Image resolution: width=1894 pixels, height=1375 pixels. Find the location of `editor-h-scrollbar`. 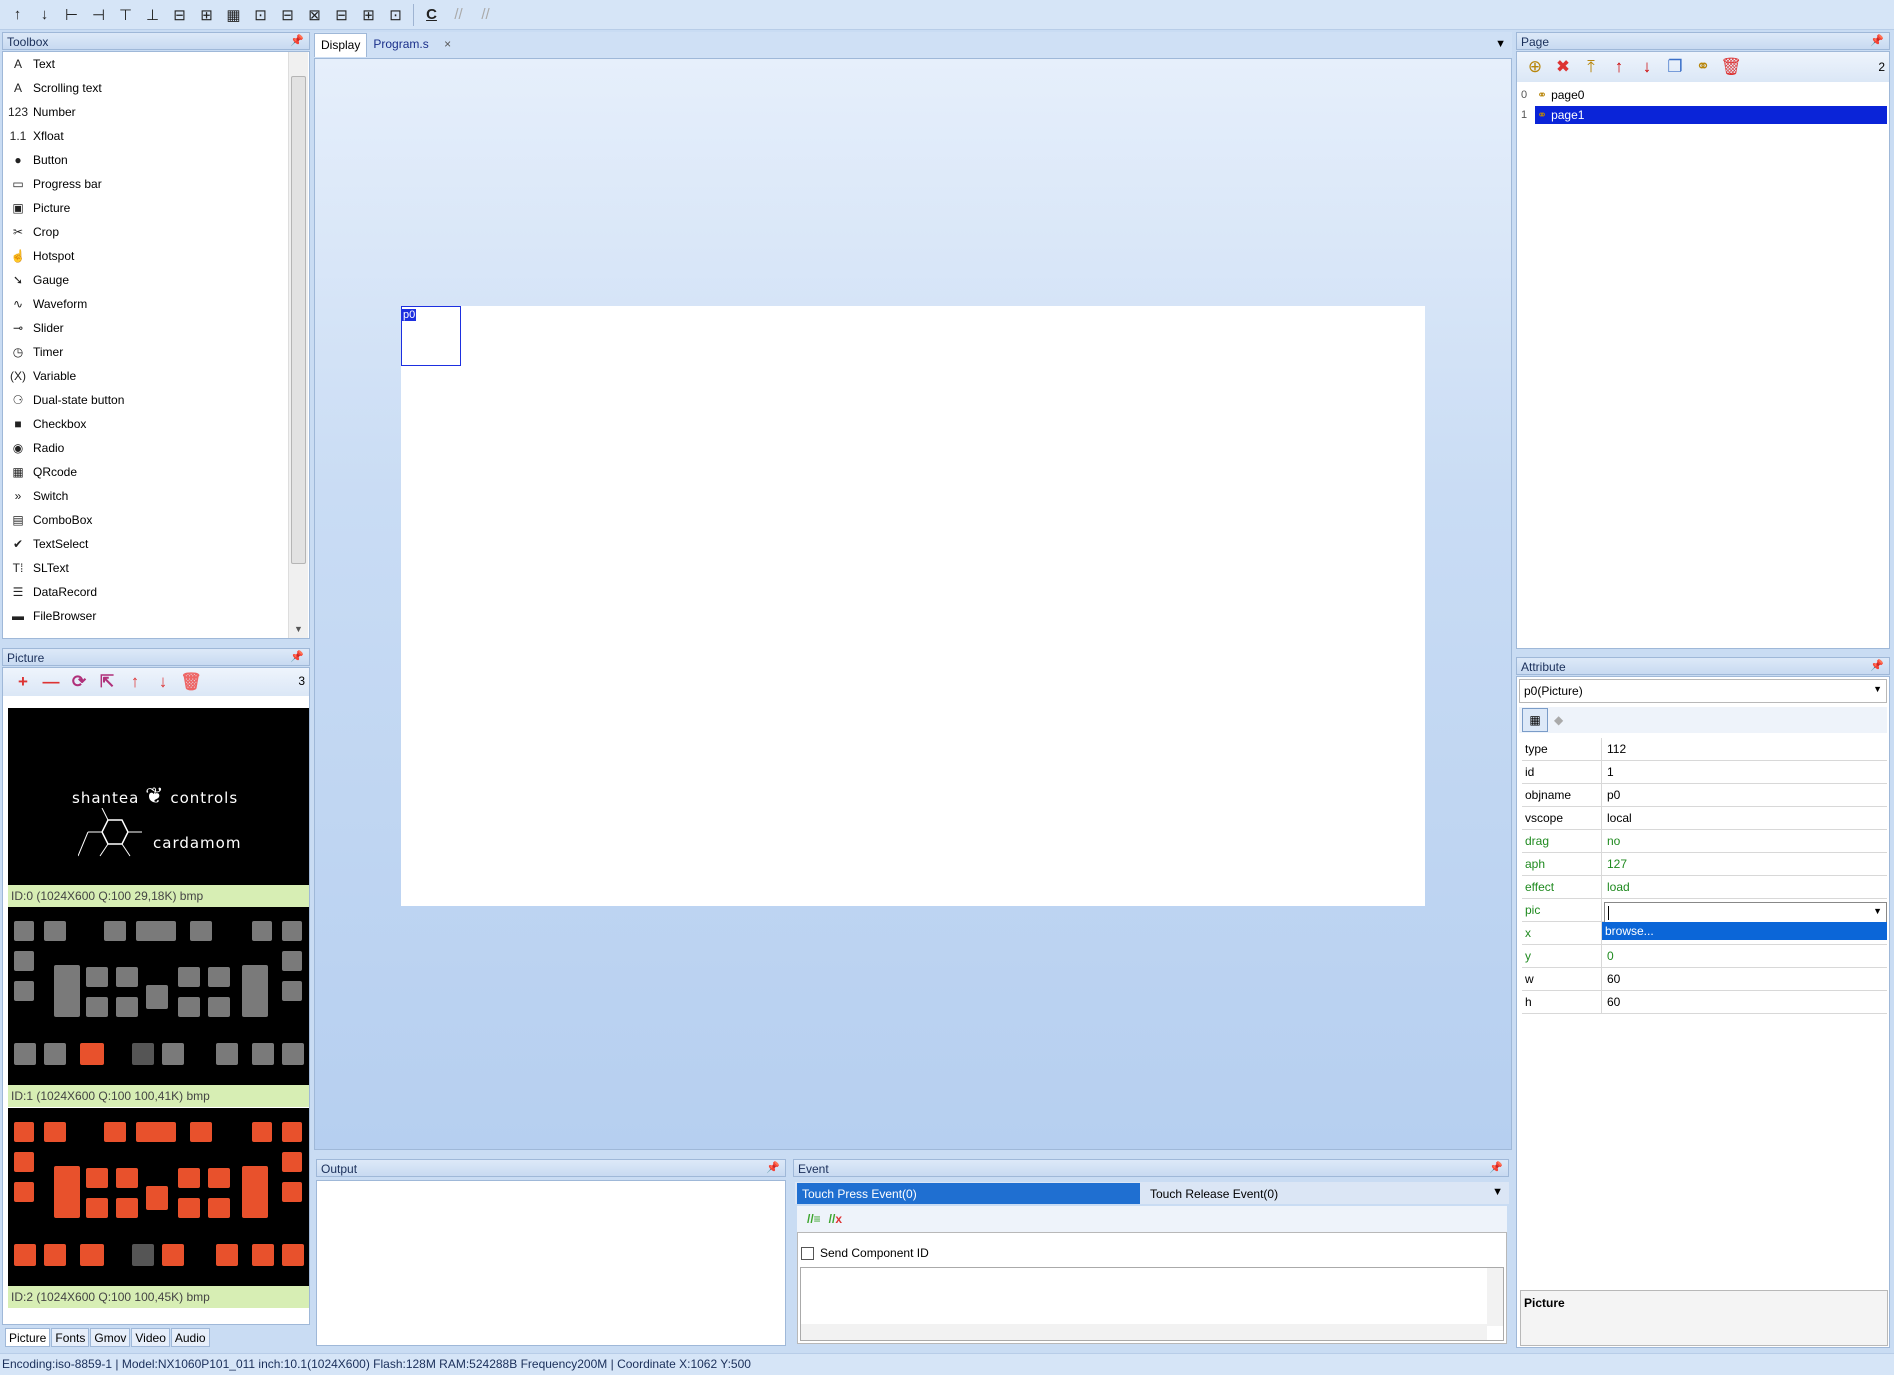

editor-h-scrollbar is located at coordinates (1144, 1332).